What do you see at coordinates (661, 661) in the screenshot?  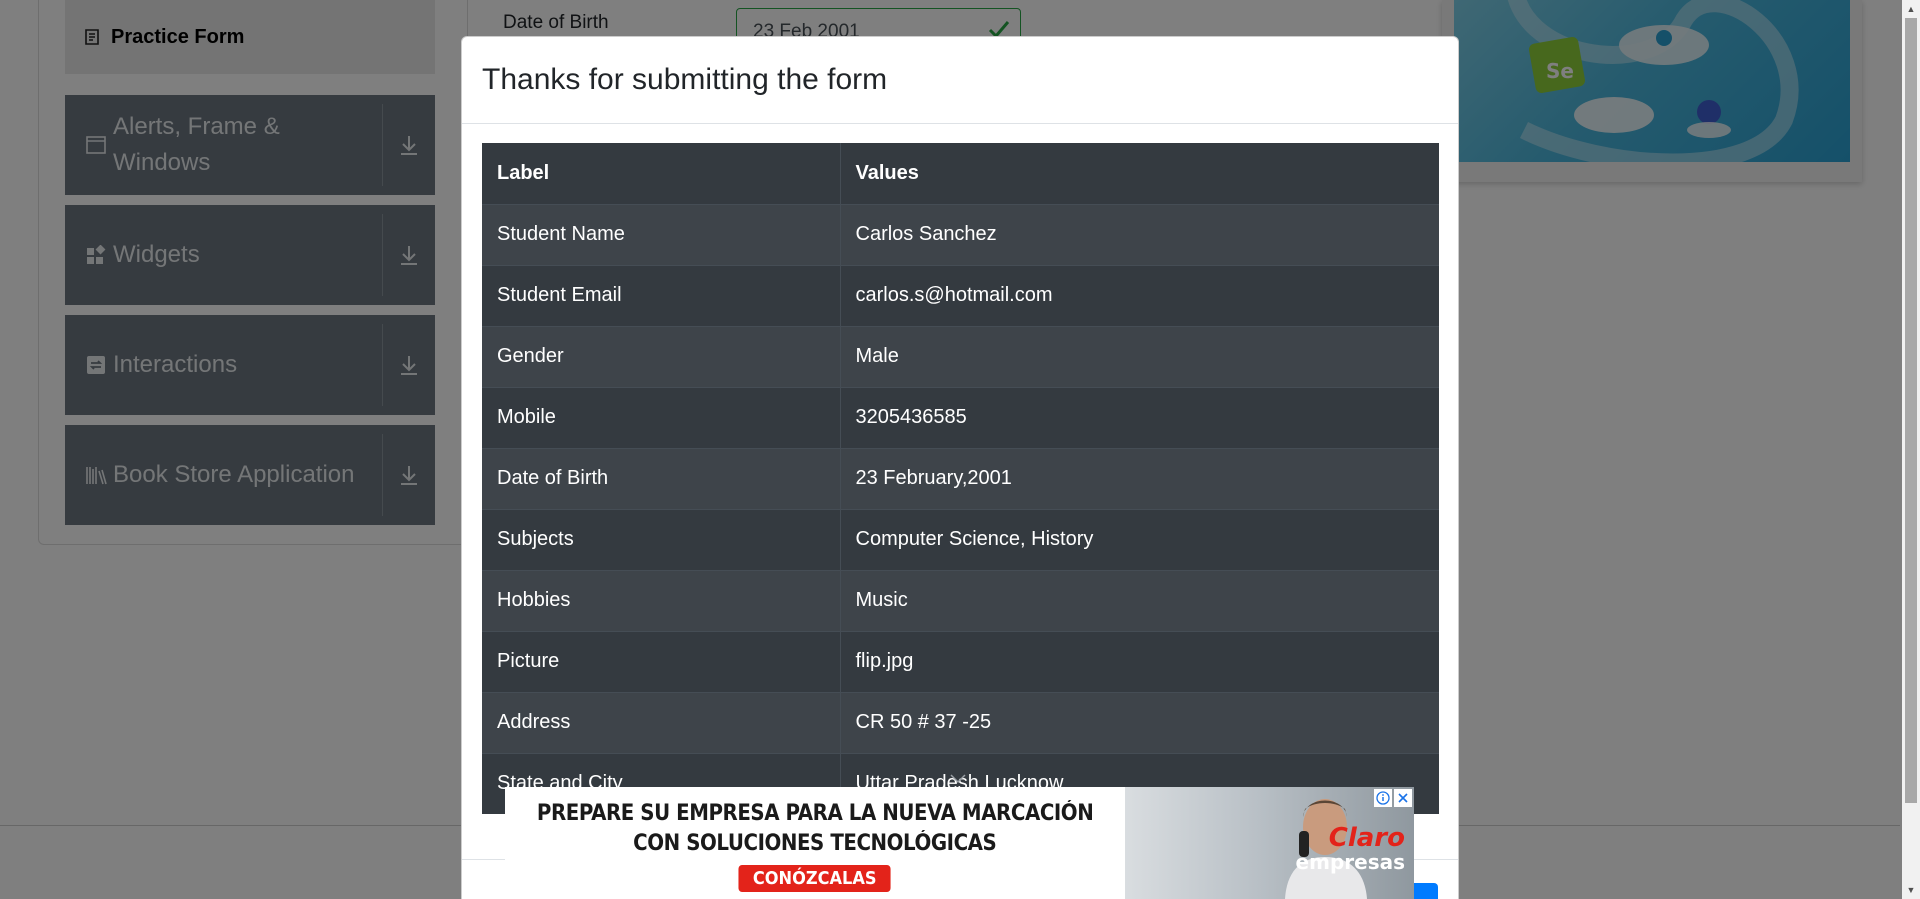 I see `row-label: Picture` at bounding box center [661, 661].